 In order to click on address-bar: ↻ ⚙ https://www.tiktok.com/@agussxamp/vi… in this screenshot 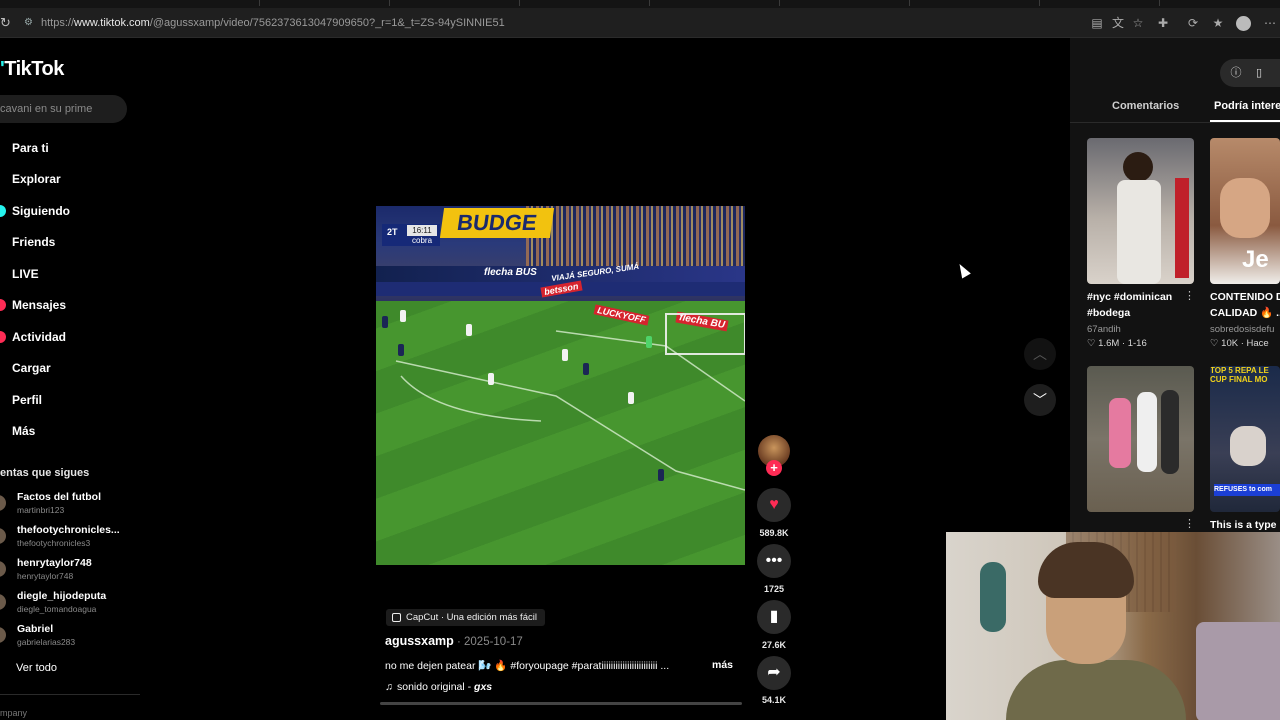, I will do `click(640, 24)`.